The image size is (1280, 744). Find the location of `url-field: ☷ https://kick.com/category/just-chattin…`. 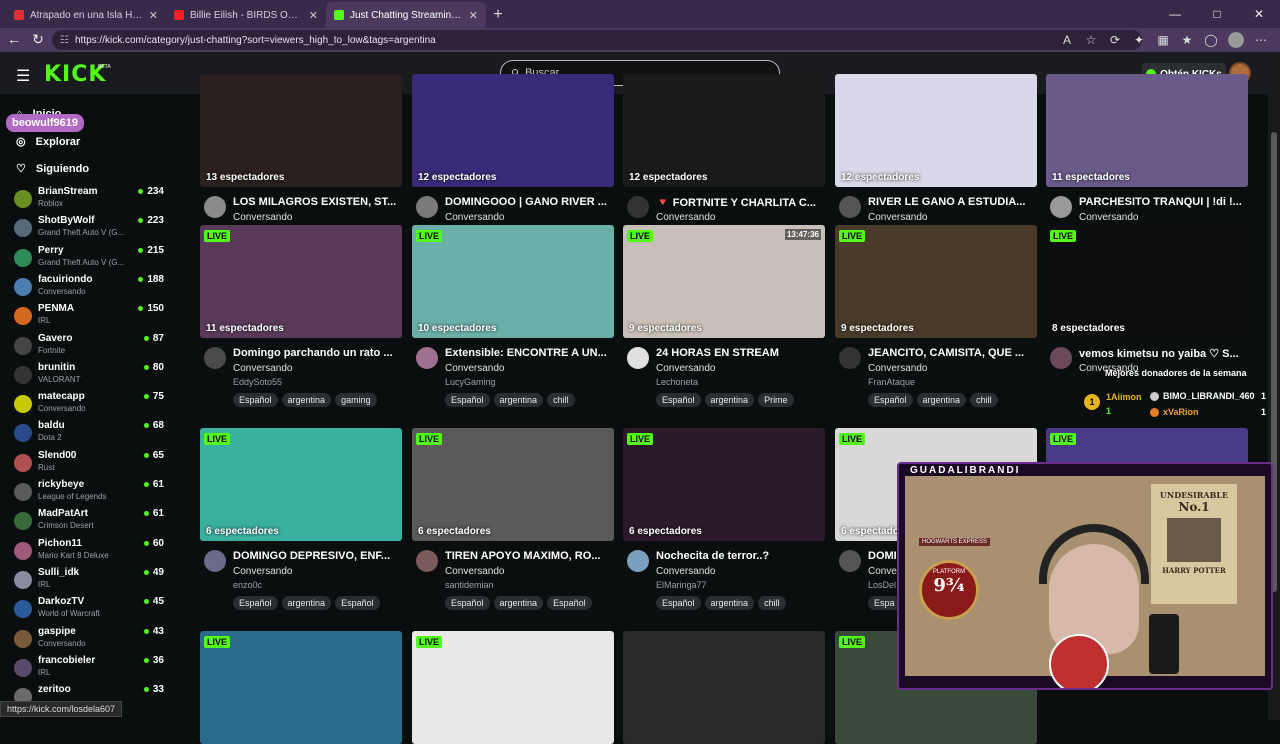

url-field: ☷ https://kick.com/category/just-chattin… is located at coordinates (597, 40).